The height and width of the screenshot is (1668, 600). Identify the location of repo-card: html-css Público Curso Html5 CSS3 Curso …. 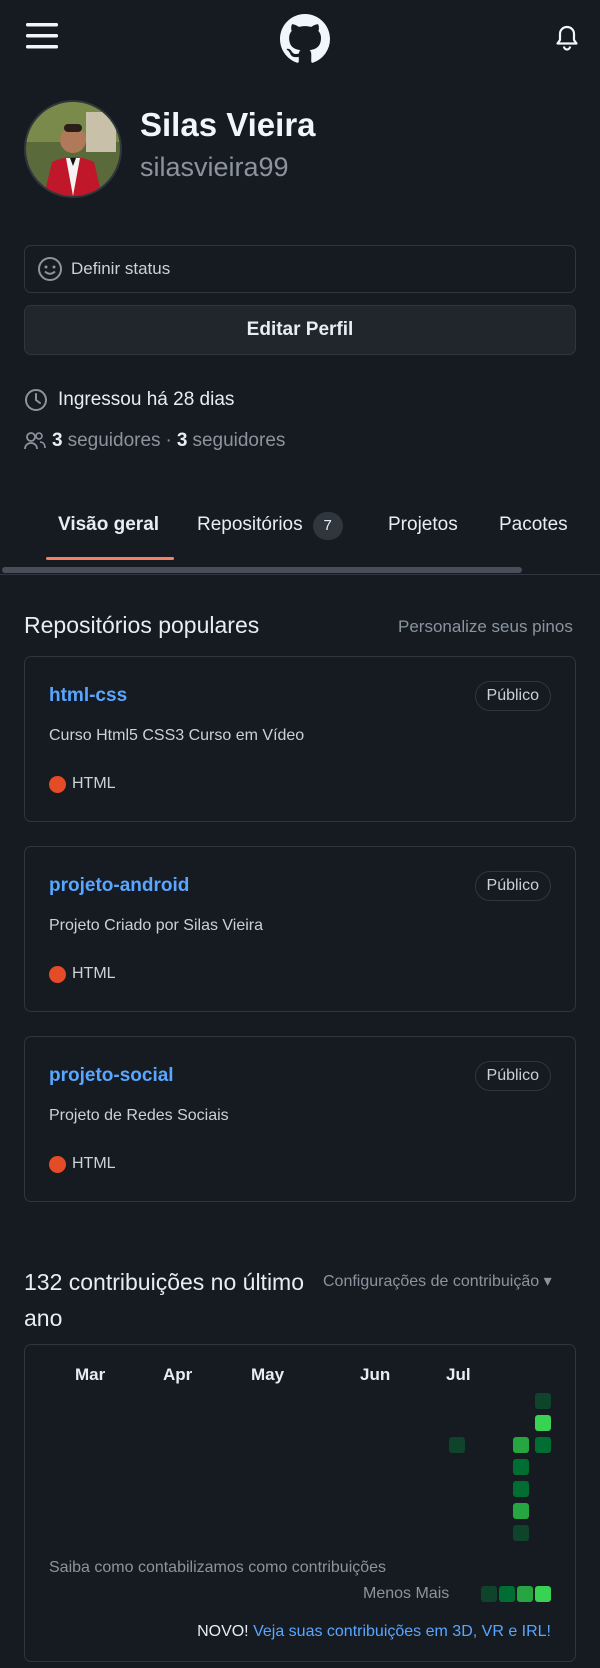
(300, 739).